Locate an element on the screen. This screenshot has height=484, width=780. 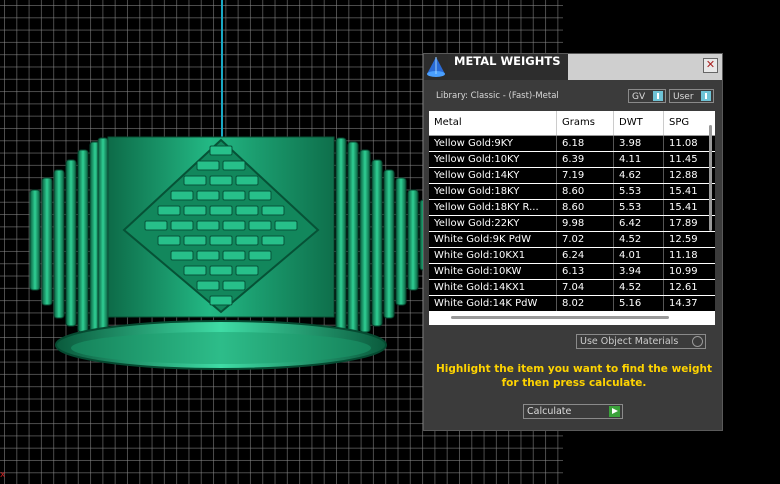
user-toggle: User is located at coordinates (691, 96).